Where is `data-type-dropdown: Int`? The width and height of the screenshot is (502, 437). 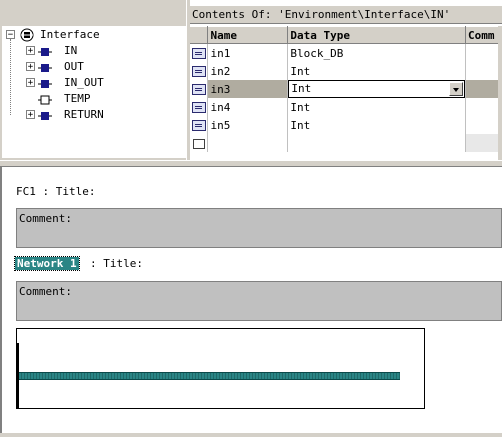 data-type-dropdown: Int is located at coordinates (376, 89).